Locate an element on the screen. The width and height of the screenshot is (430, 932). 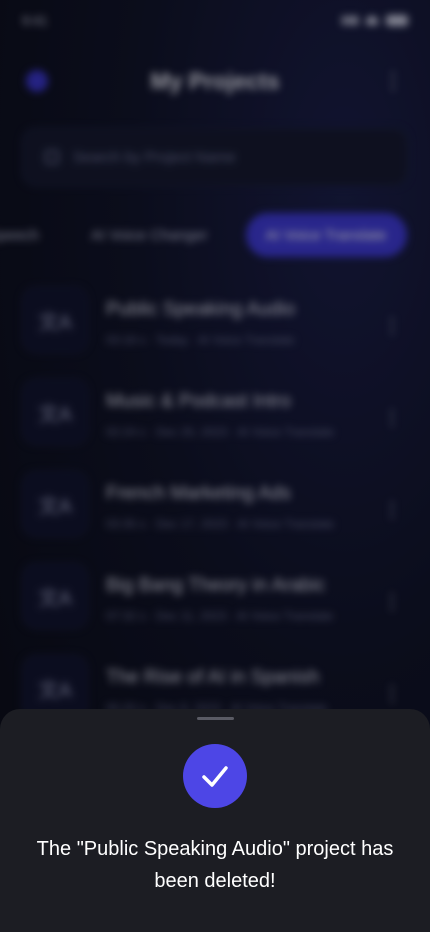
sheet-drag-handle is located at coordinates (215, 718).